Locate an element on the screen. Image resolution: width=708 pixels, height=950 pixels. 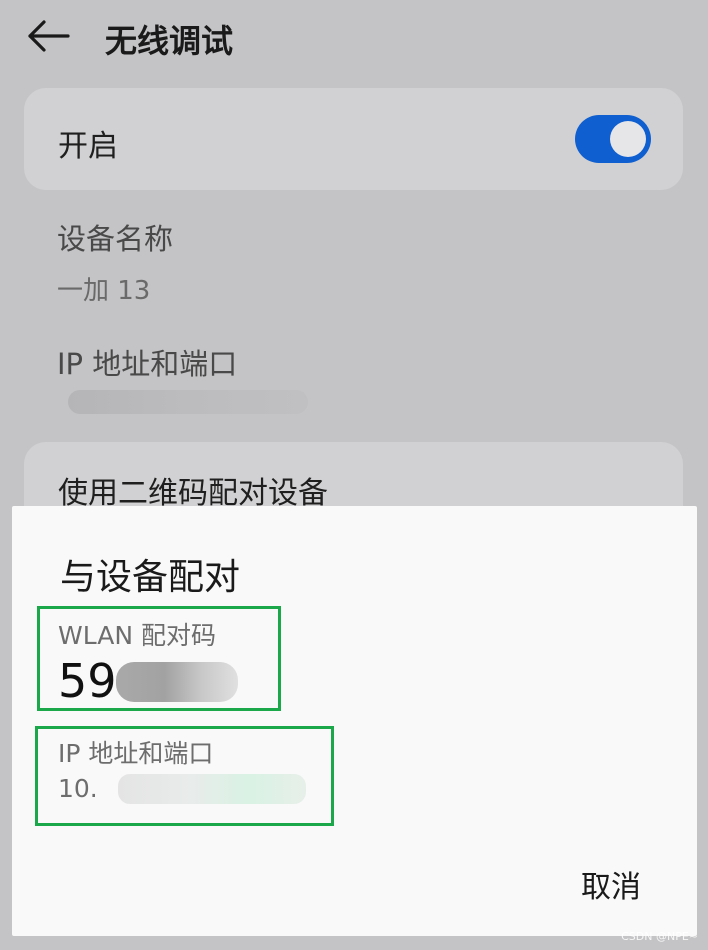
header-bar: 无线调试 is located at coordinates (354, 40).